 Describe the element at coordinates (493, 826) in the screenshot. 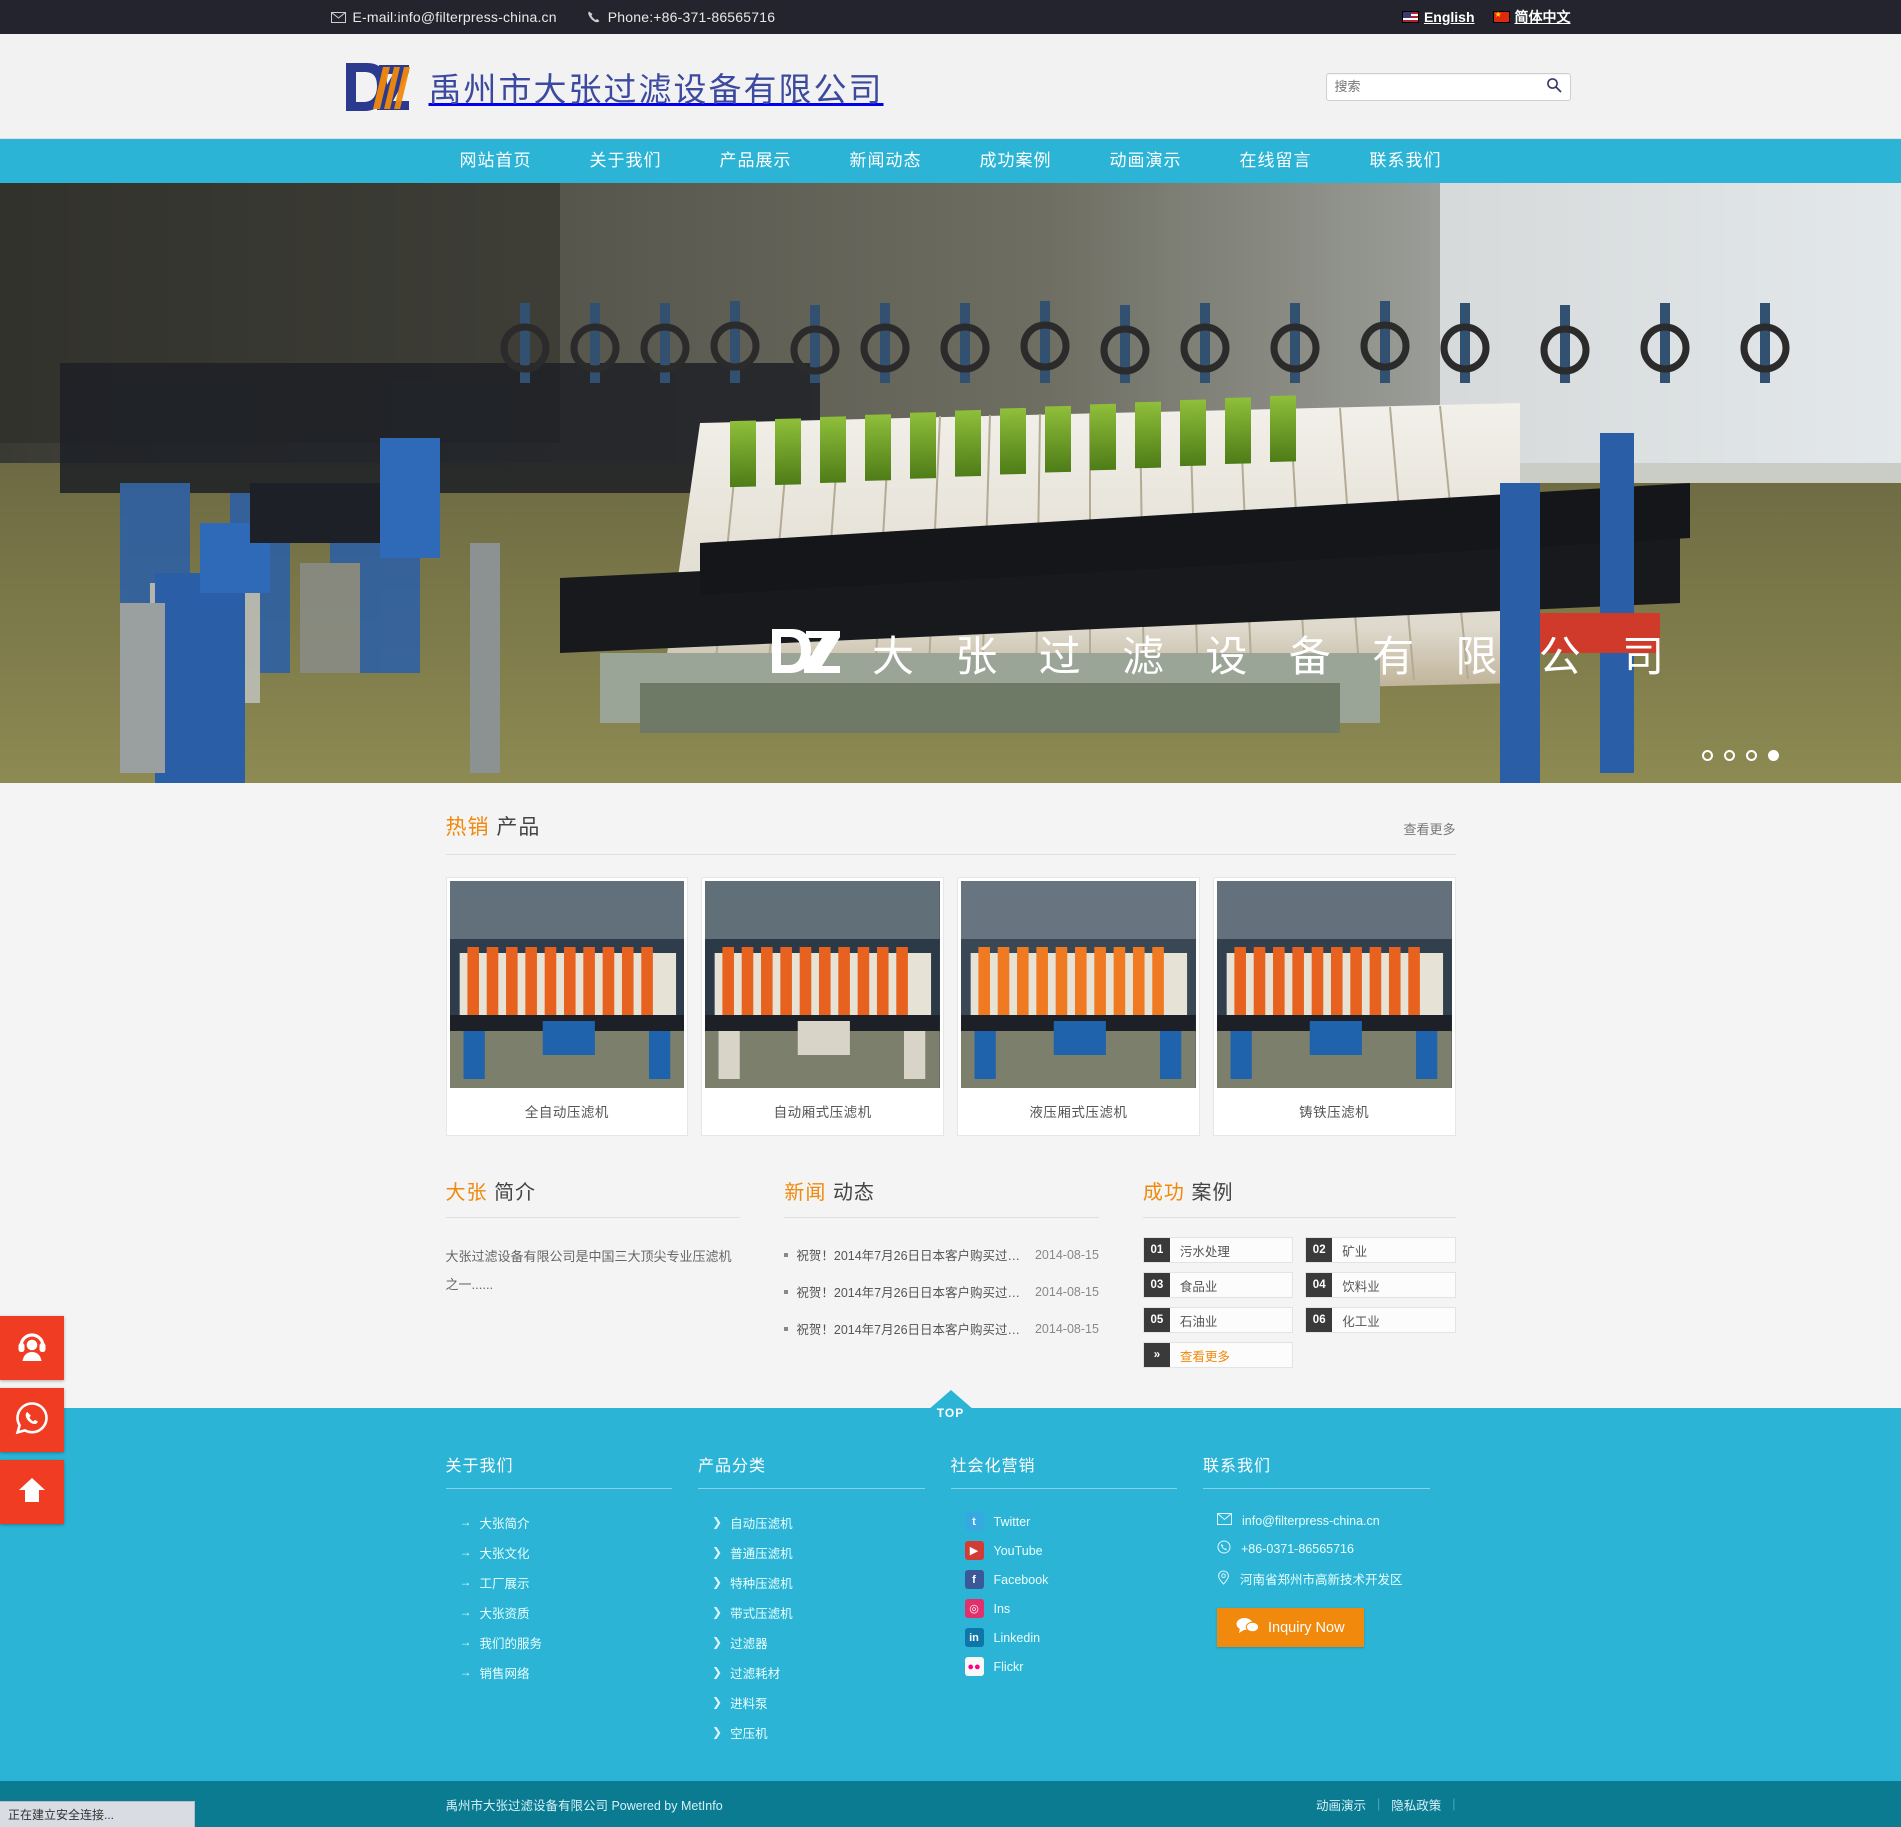

I see `hot-products-title: 热销 产品` at that location.